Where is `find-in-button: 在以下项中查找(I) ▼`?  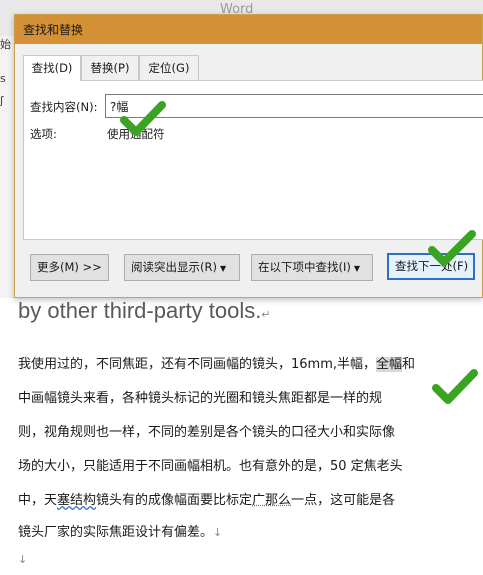
find-in-button: 在以下项中查找(I) ▼ is located at coordinates (312, 267).